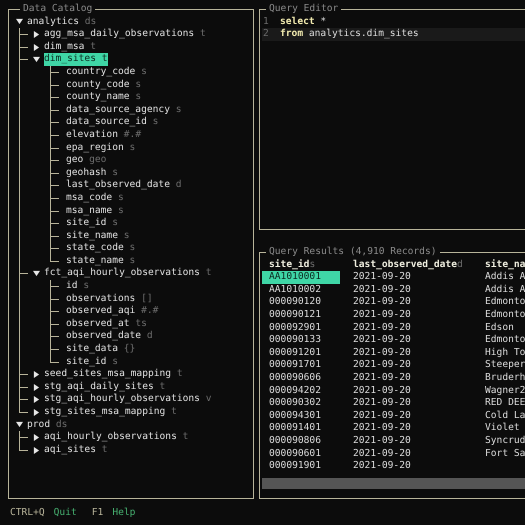 Image resolution: width=525 pixels, height=525 pixels. I want to click on table-cell: 000090806, so click(301, 441).